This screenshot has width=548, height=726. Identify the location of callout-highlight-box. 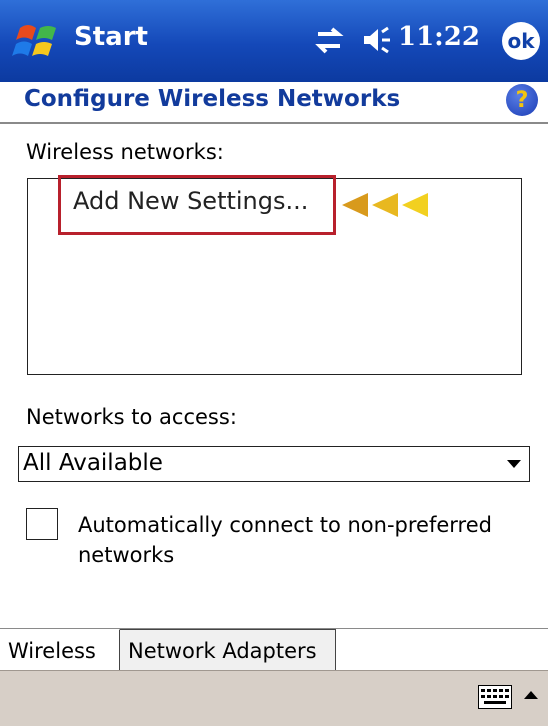
(197, 205).